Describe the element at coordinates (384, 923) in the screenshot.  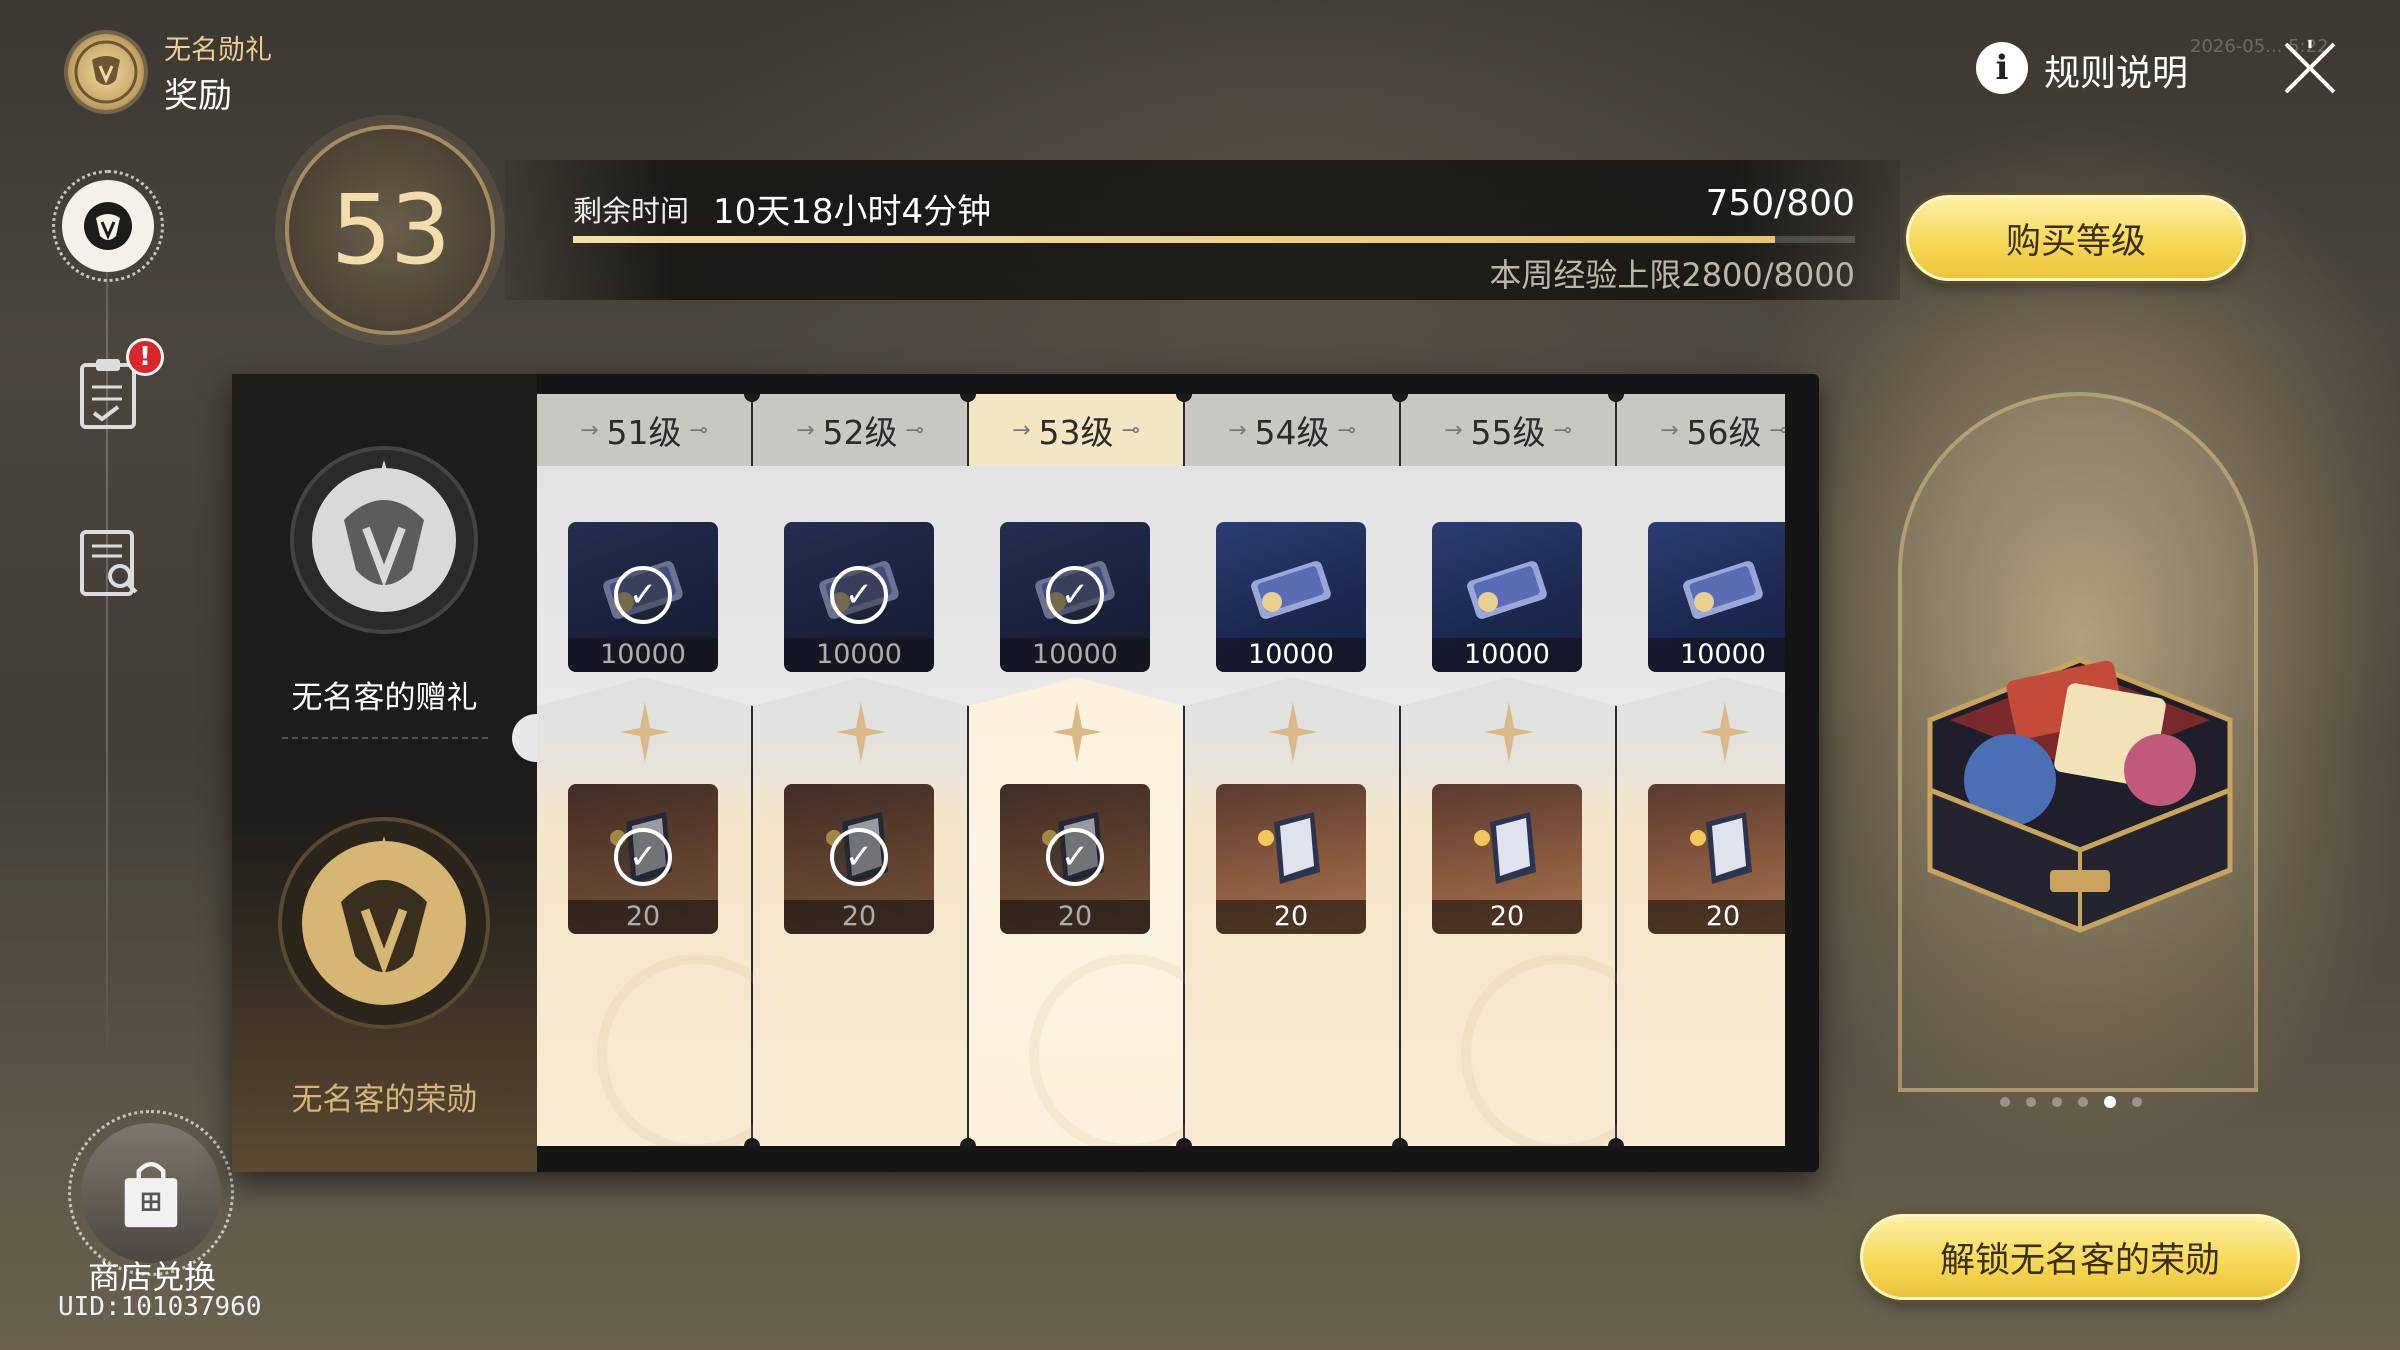
I see `paid-track-emblem-icon` at that location.